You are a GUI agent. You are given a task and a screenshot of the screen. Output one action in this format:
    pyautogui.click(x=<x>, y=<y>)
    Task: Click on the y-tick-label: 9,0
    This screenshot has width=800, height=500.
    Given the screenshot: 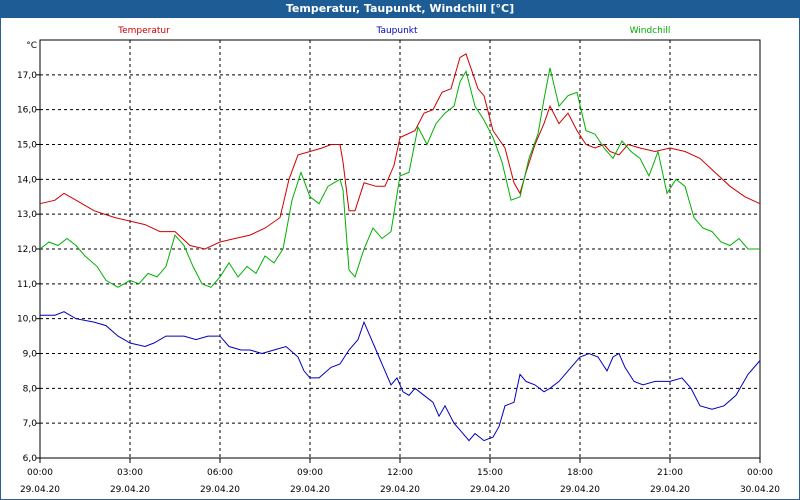 What is the action you would take?
    pyautogui.click(x=30, y=355)
    